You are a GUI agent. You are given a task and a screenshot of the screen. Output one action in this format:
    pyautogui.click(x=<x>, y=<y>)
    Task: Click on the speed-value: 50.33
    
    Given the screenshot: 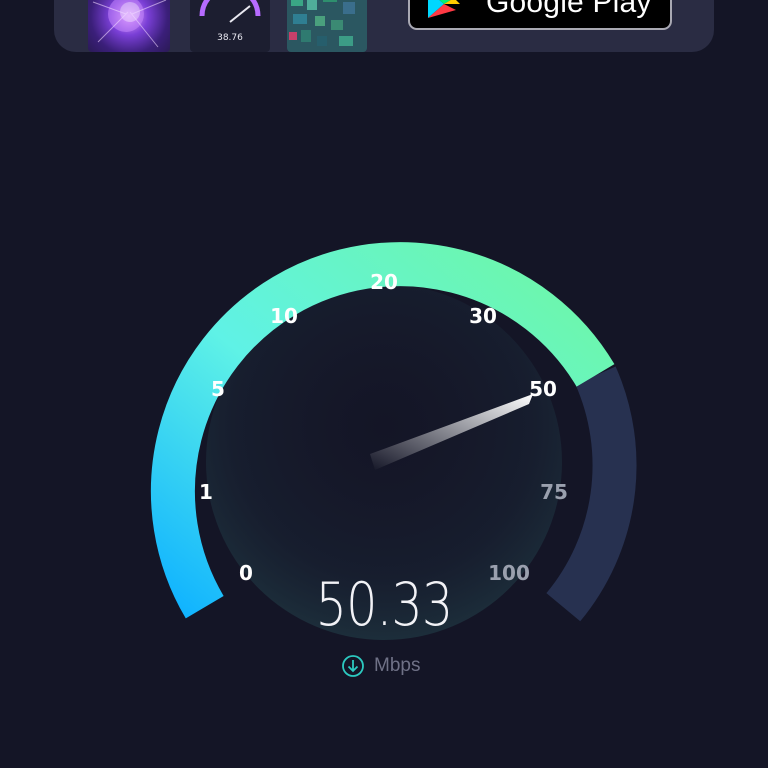 What is the action you would take?
    pyautogui.click(x=384, y=605)
    